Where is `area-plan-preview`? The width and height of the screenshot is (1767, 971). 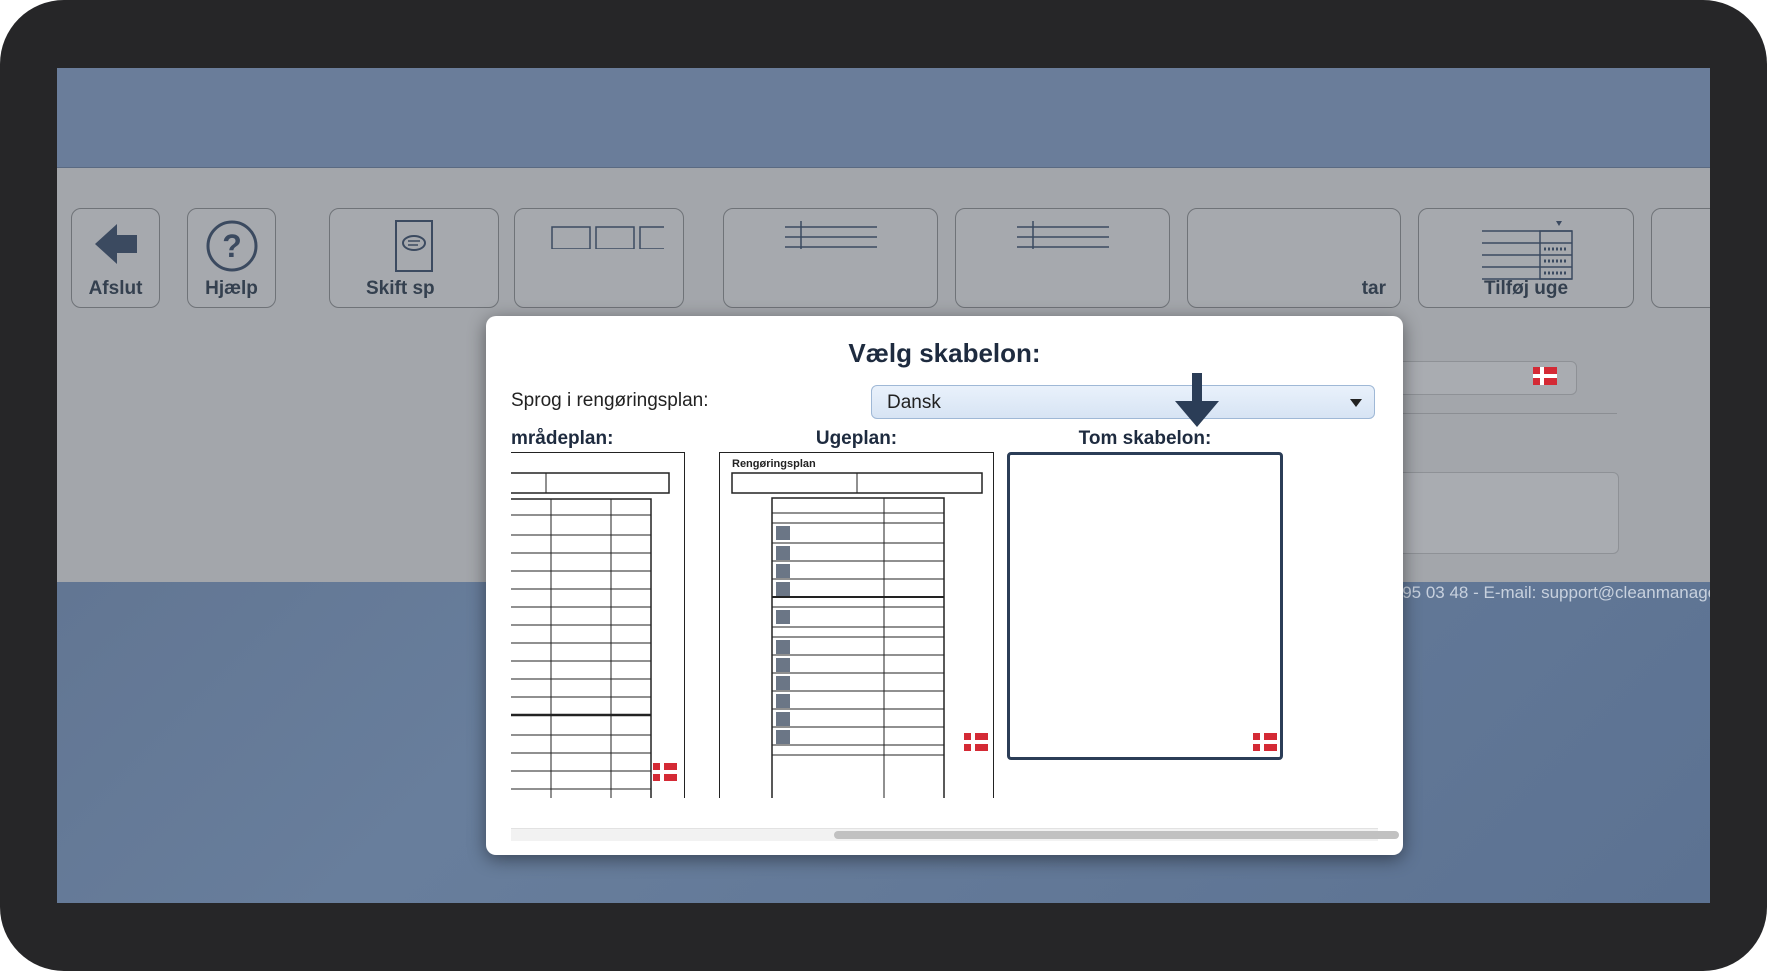 area-plan-preview is located at coordinates (590, 635).